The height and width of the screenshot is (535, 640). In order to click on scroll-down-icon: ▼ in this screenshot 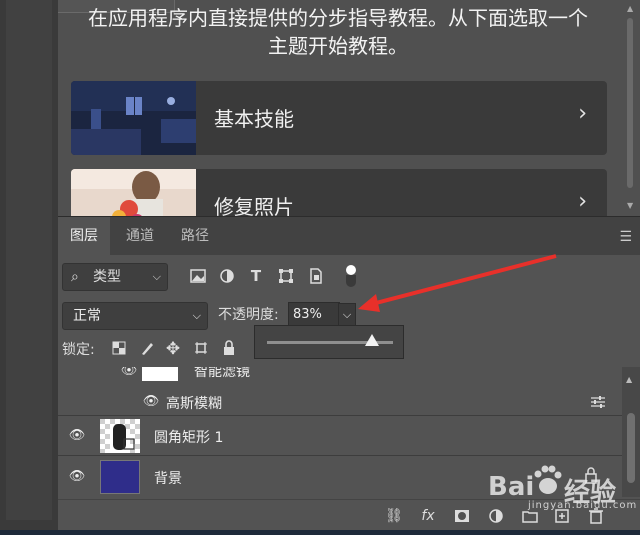, I will do `click(630, 205)`.